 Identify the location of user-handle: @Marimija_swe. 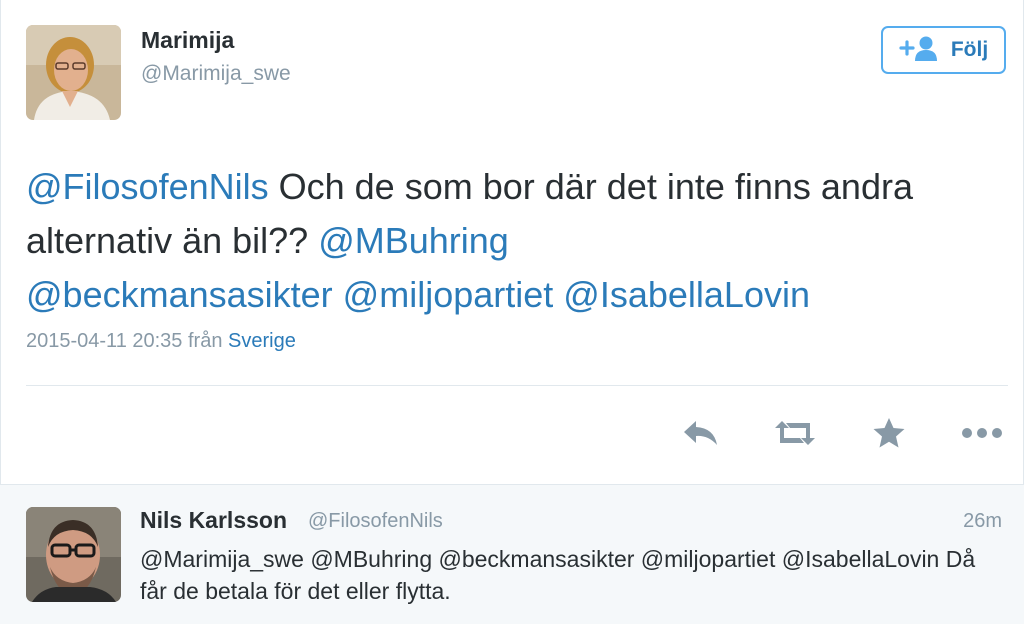
(216, 74).